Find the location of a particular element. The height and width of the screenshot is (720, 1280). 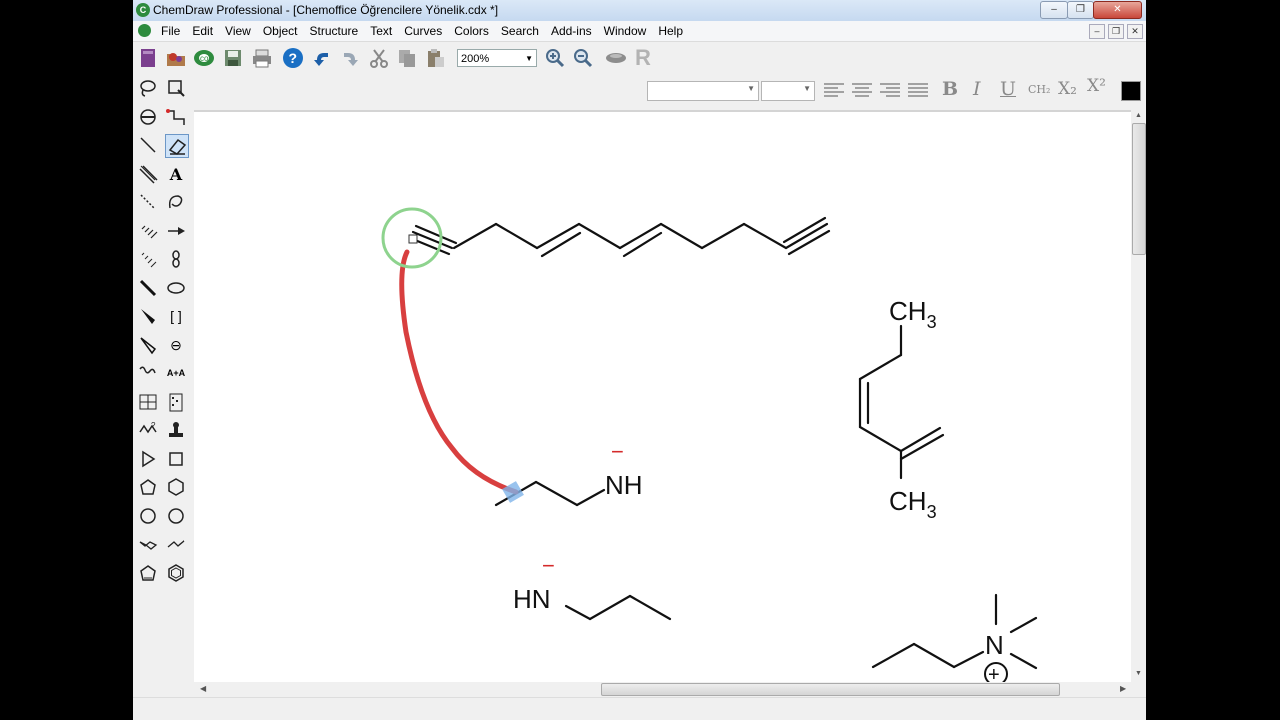

cycloheptane-tool is located at coordinates (148, 516).